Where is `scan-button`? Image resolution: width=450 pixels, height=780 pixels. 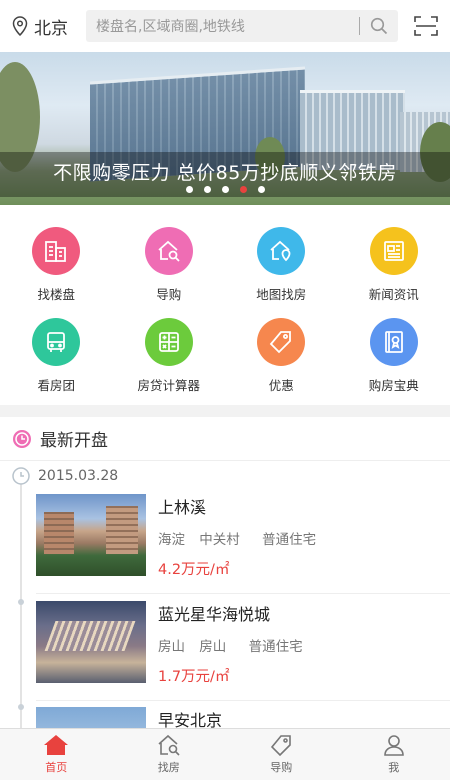 scan-button is located at coordinates (418, 26).